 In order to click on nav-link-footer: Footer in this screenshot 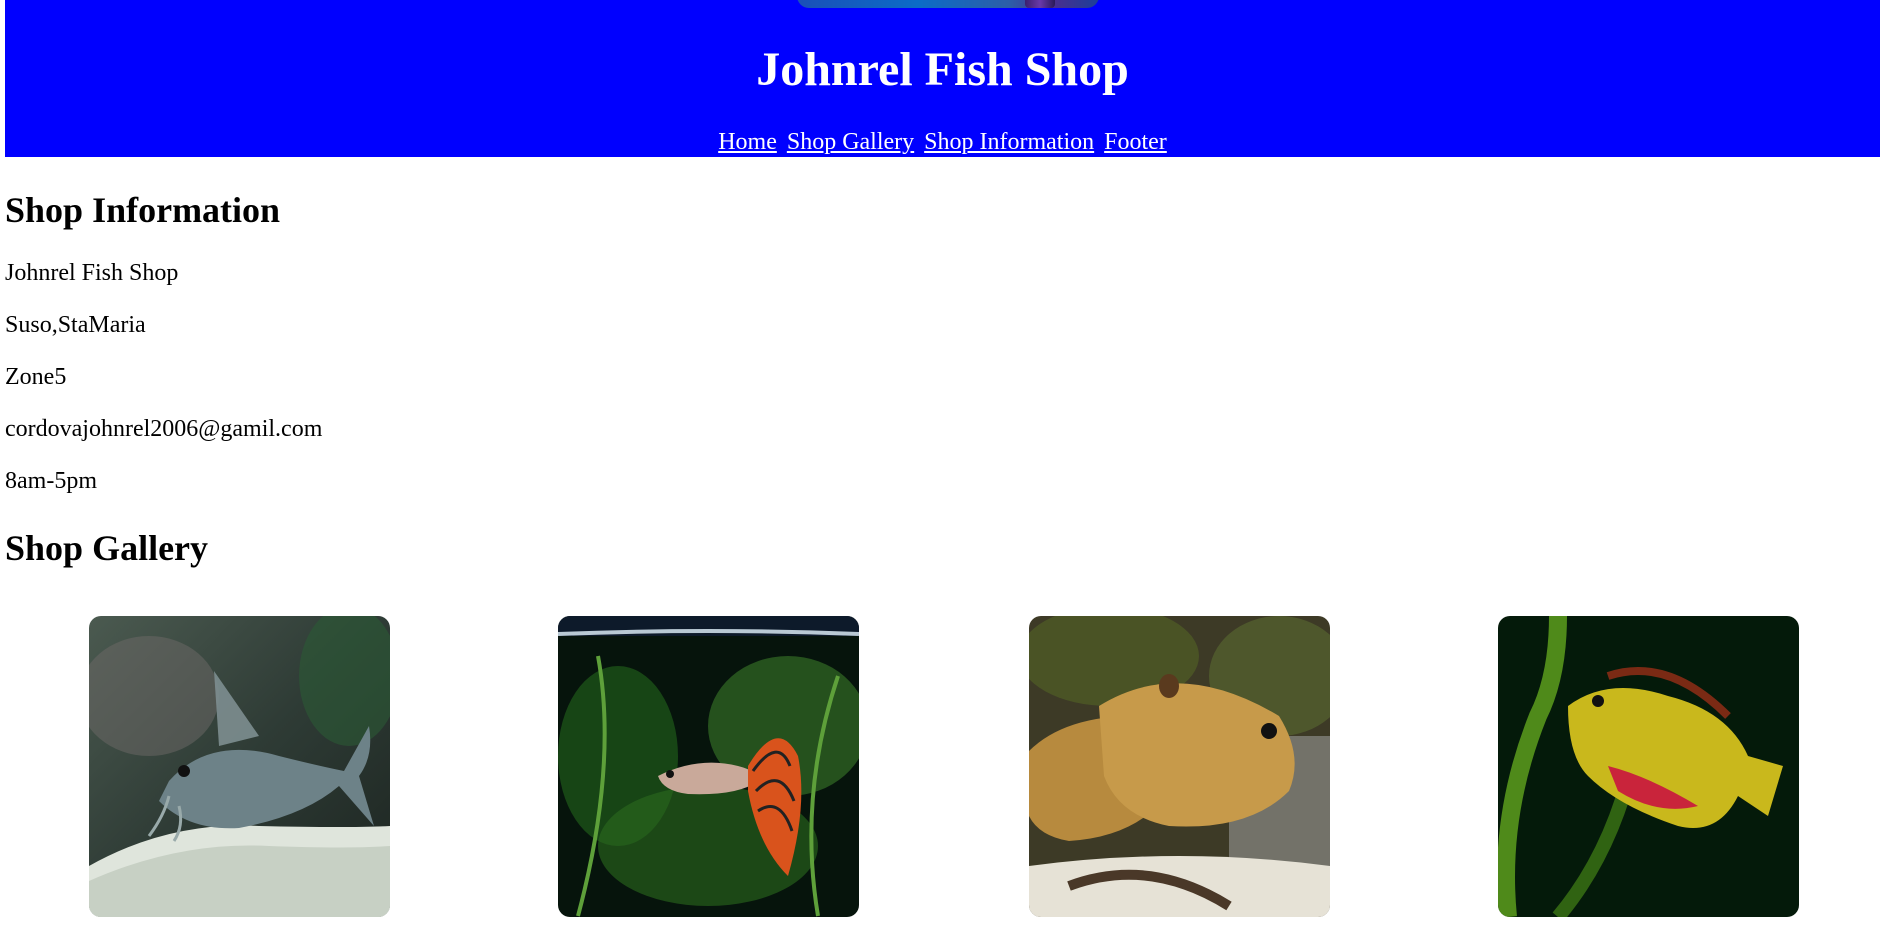, I will do `click(1135, 142)`.